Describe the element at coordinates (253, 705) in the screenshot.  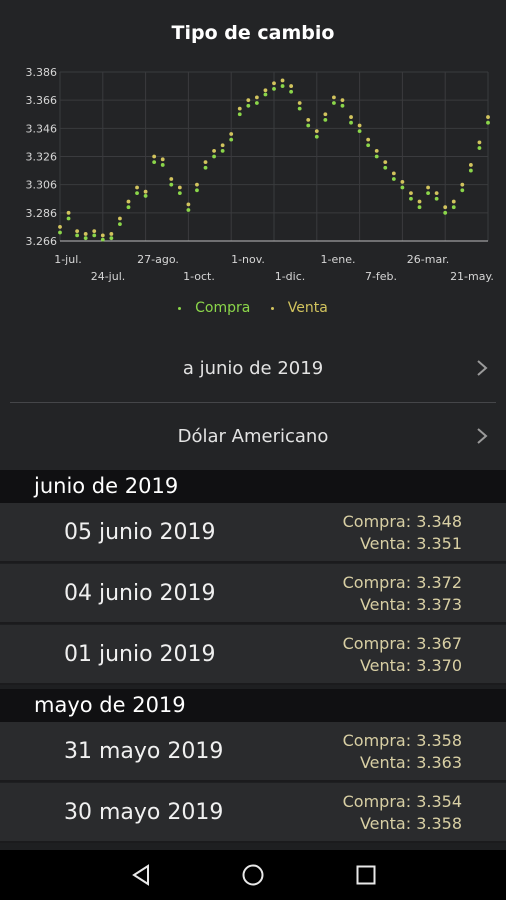
I see `section-header-mayo: mayo de 2019` at that location.